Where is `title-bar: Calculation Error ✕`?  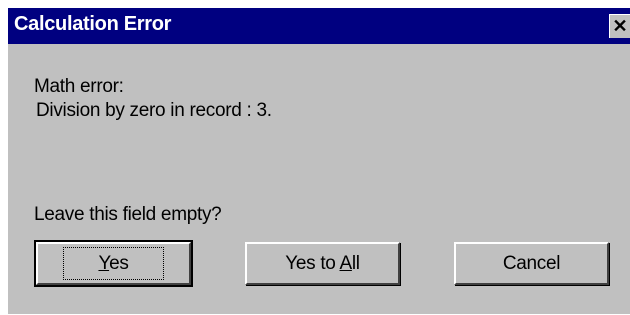
title-bar: Calculation Error ✕ is located at coordinates (319, 26).